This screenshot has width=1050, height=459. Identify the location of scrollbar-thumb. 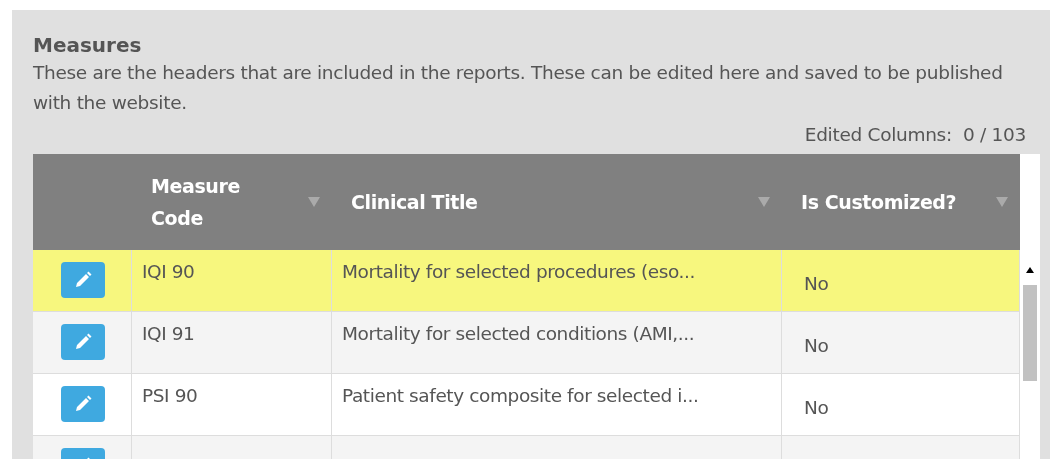
(1030, 333).